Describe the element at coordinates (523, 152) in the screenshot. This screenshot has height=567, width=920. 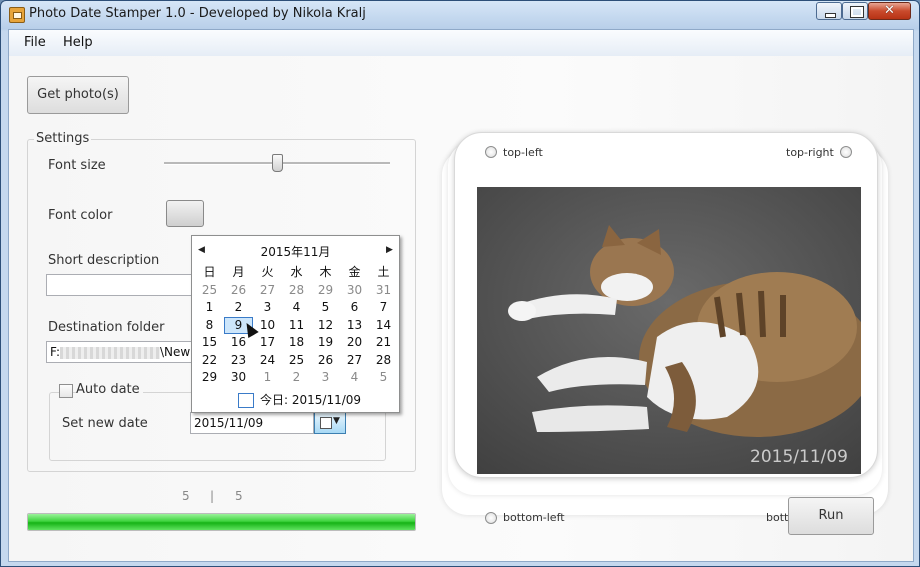
I see `top-left-label: top-left` at that location.